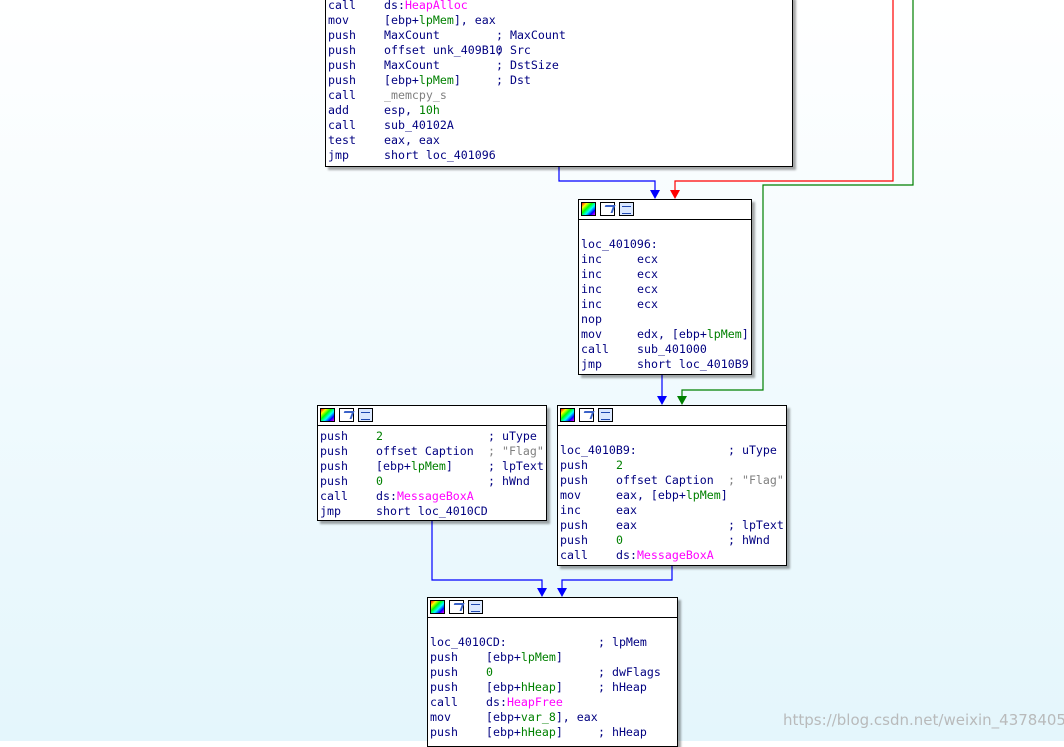 The image size is (1064, 747). I want to click on code-line: push 2 ; uType, so click(432, 436).